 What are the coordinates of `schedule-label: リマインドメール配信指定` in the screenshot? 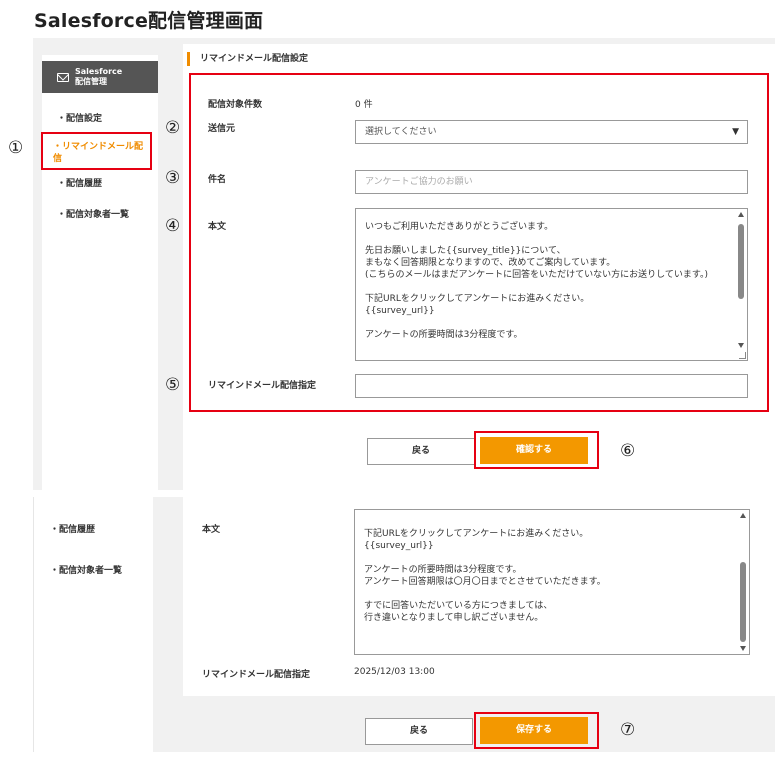 It's located at (262, 386).